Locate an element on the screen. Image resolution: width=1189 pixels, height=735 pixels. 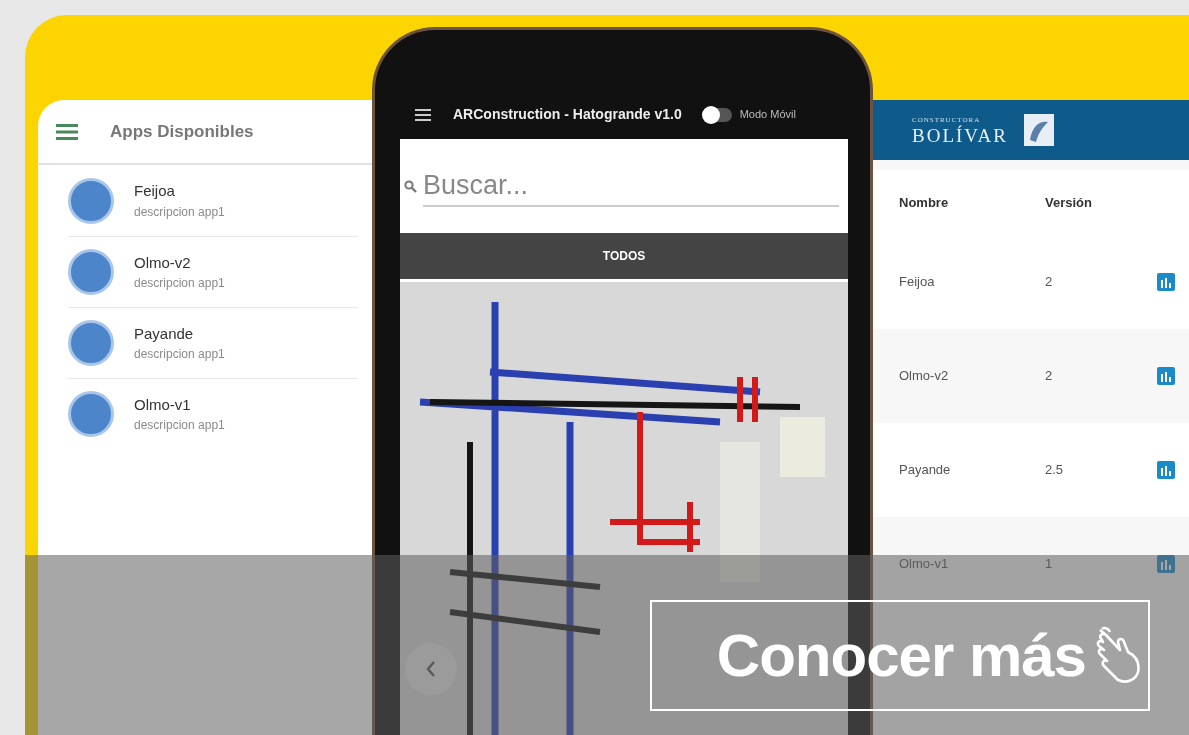
app-name: Olmo-v2 is located at coordinates (163, 262).